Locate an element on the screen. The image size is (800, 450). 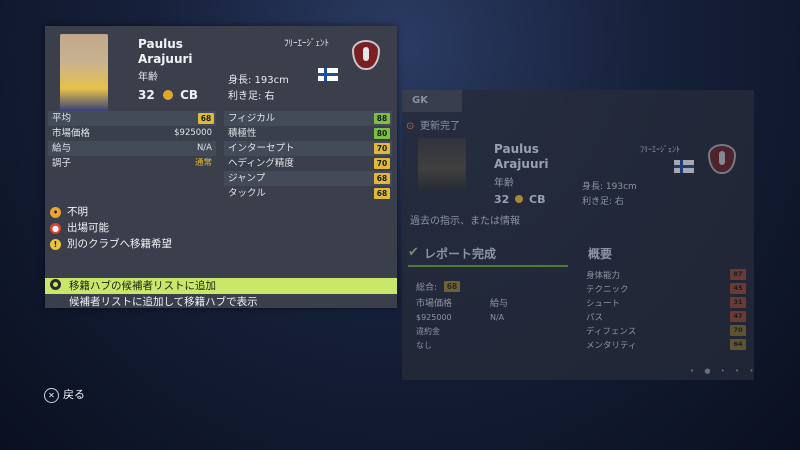
available-icon: ● is located at coordinates (55, 228).